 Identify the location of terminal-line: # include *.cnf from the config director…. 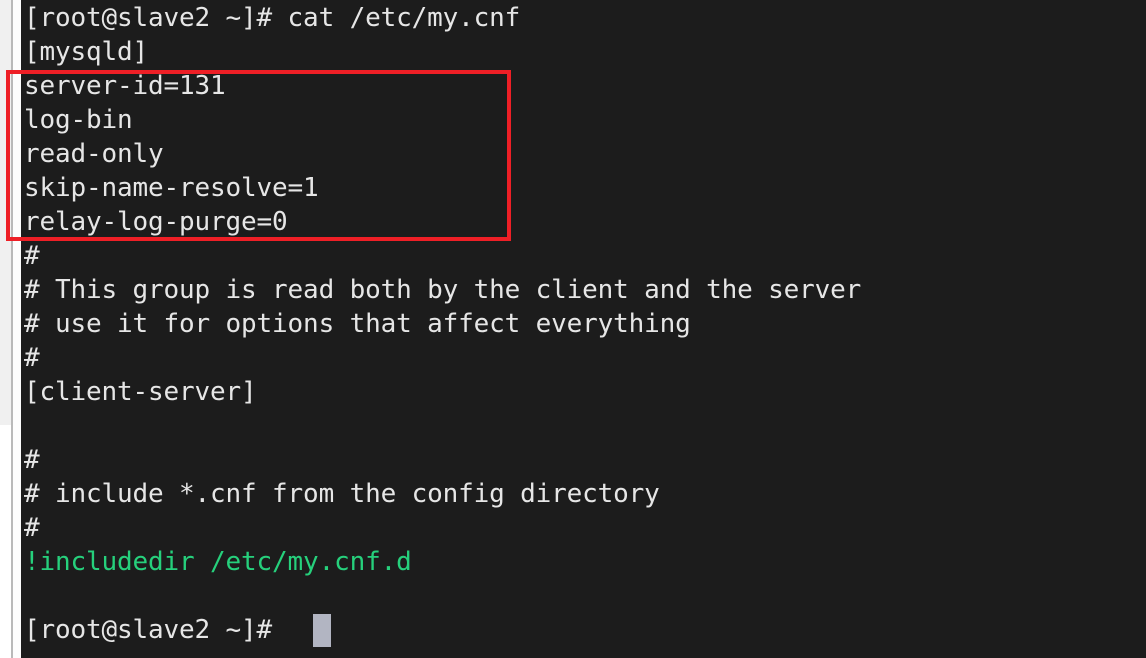
(342, 494).